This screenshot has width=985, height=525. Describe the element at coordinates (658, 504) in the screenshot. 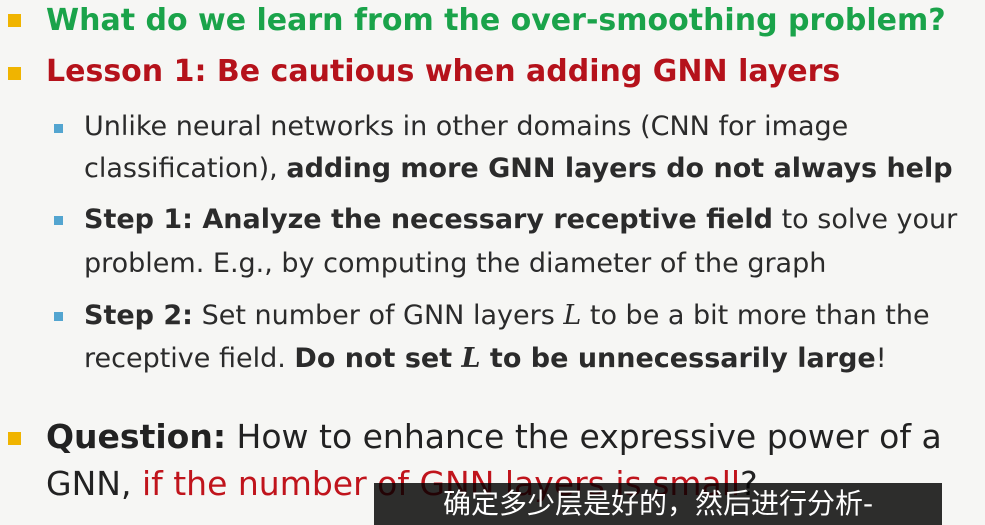

I see `video-subtitle: 确定多少层是好的，然后进行分析-` at that location.